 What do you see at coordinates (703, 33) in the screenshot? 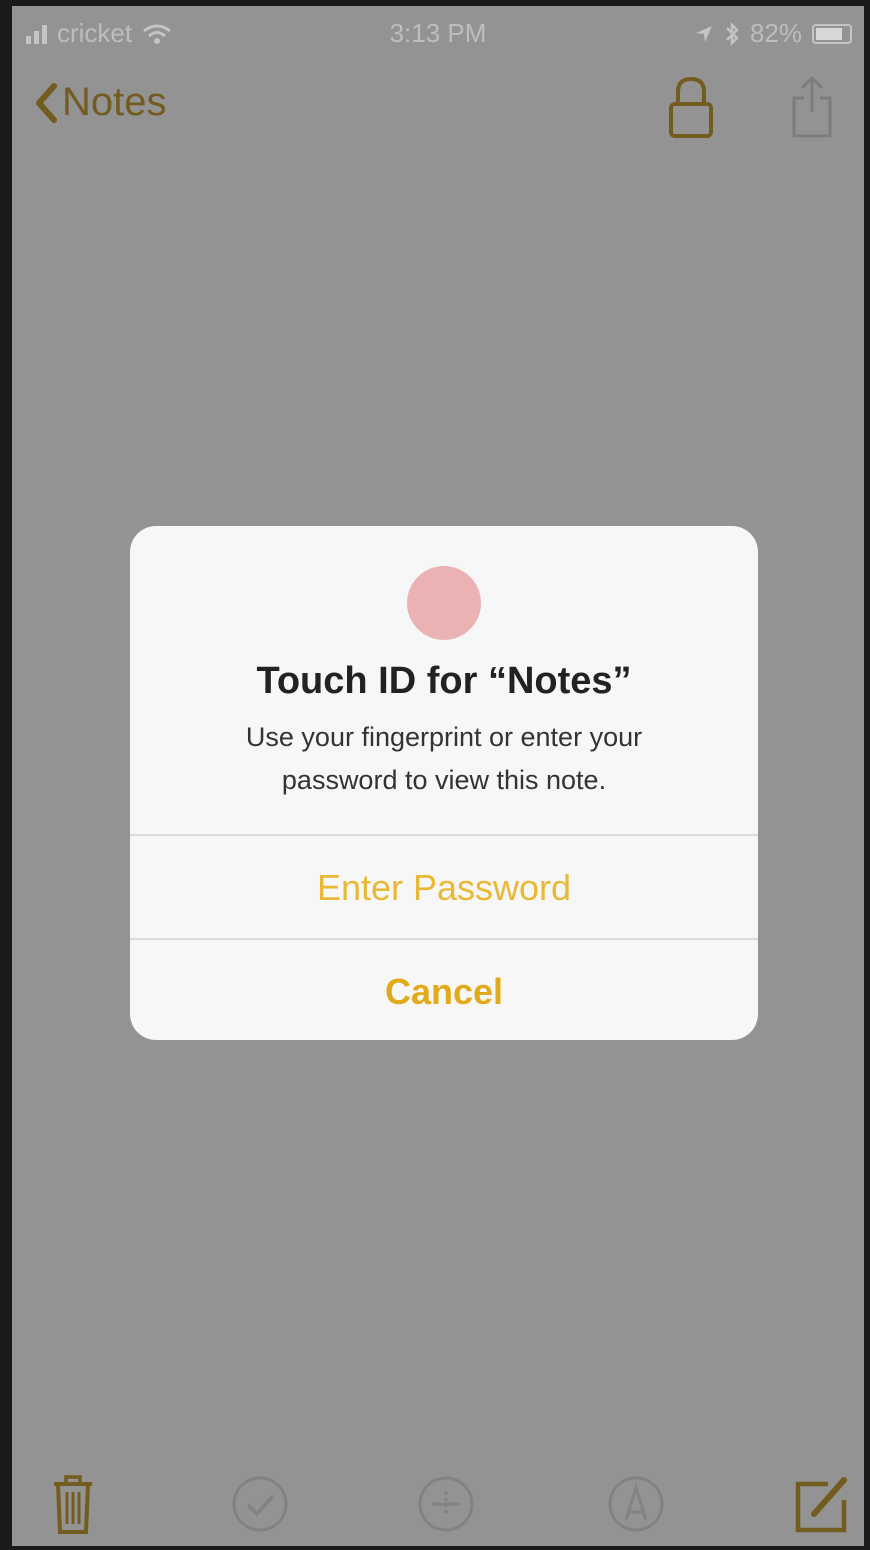
I see `location-icon` at bounding box center [703, 33].